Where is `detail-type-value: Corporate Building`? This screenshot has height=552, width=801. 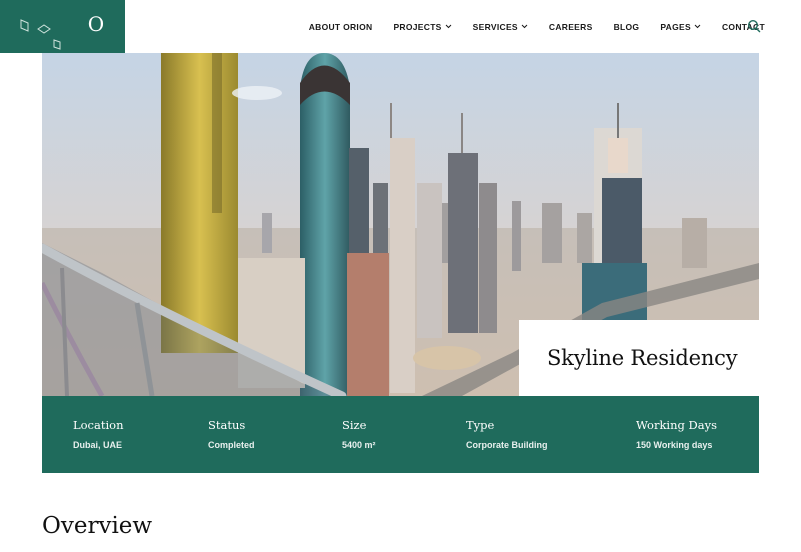 detail-type-value: Corporate Building is located at coordinates (507, 445).